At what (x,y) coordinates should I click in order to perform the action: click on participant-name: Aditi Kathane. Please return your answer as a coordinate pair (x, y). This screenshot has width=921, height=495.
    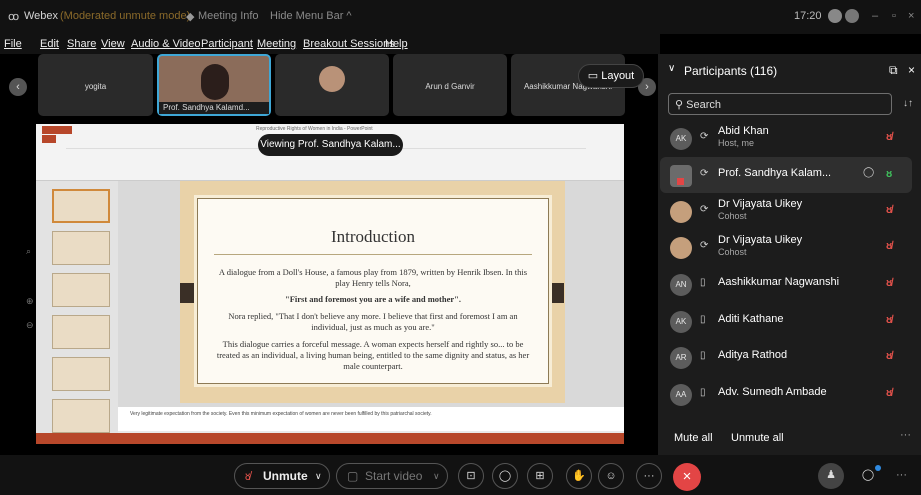
    Looking at the image, I should click on (751, 319).